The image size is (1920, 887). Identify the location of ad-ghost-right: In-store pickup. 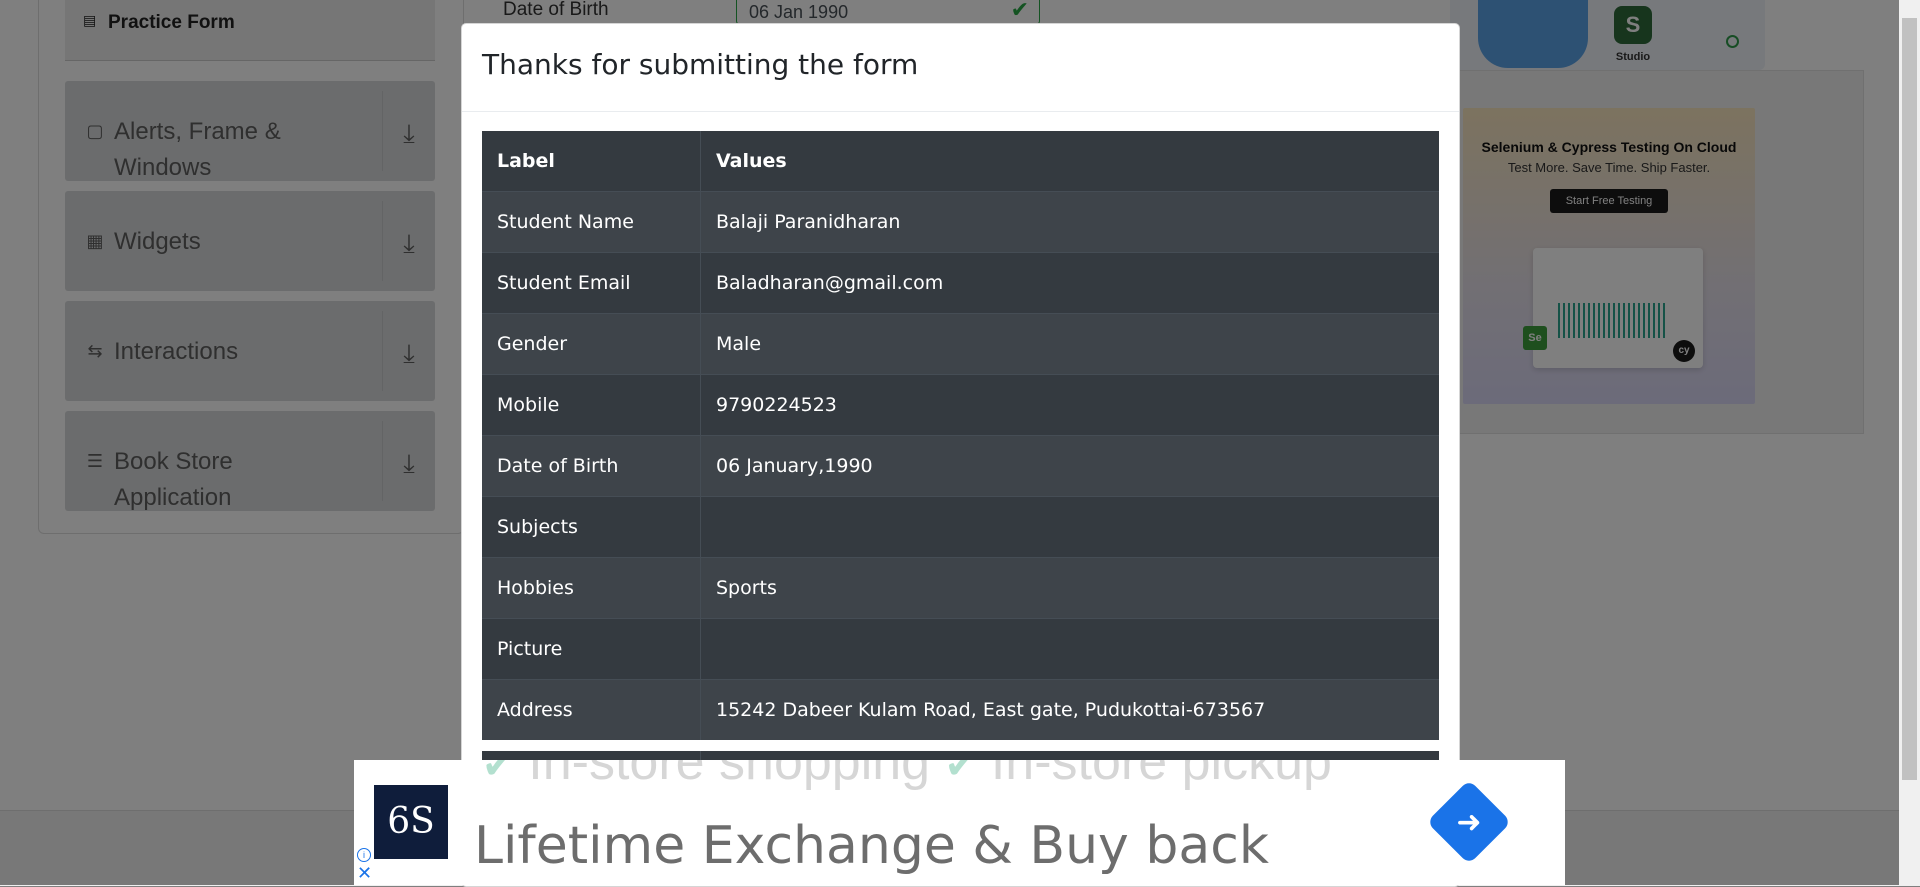
(1161, 775).